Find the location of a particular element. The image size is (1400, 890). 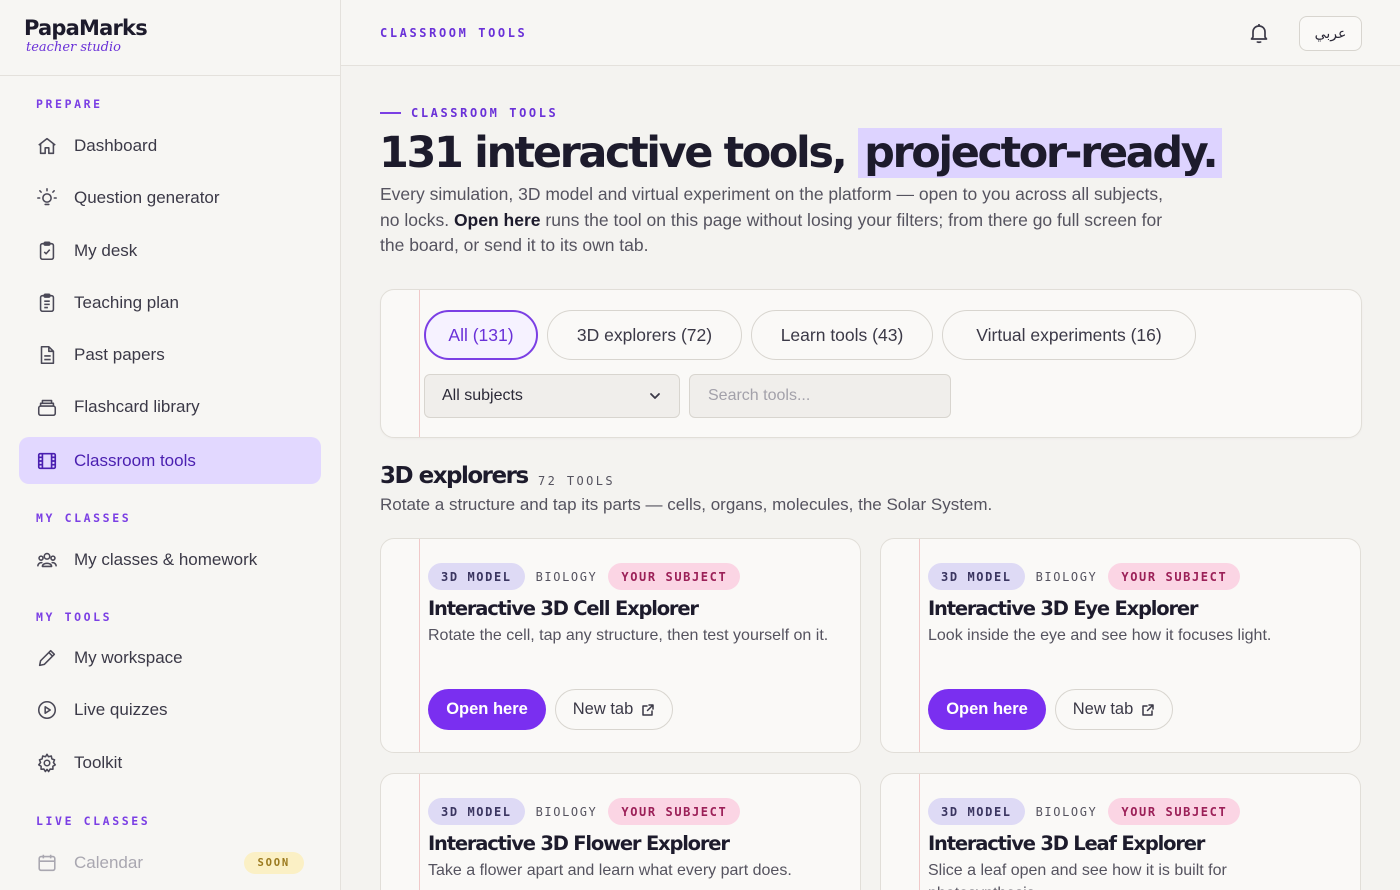

lightbulb-icon is located at coordinates (47, 198).